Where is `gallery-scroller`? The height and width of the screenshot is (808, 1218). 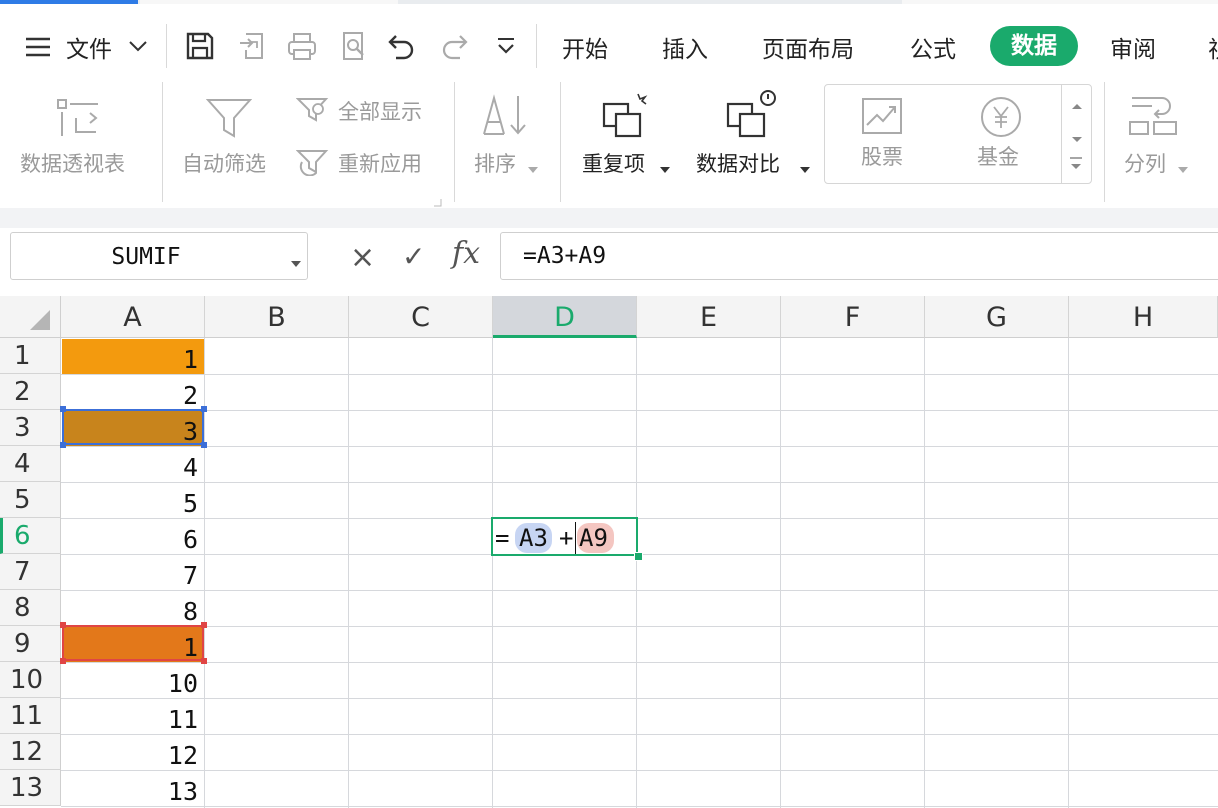
gallery-scroller is located at coordinates (1076, 134).